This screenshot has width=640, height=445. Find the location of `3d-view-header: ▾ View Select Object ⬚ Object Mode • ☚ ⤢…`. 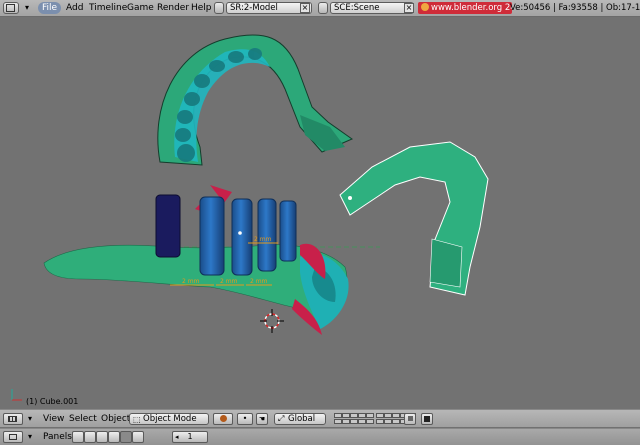

3d-view-header: ▾ View Select Object ⬚ Object Mode • ☚ ⤢… is located at coordinates (320, 418).